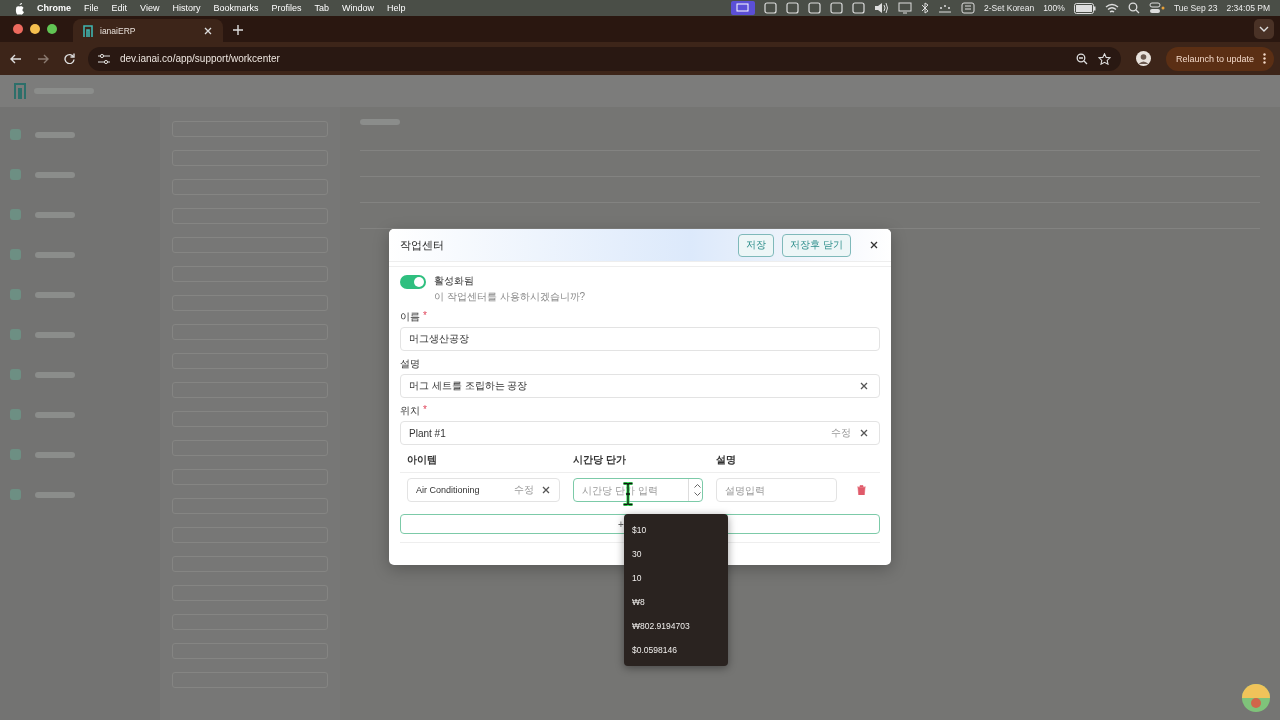 This screenshot has width=1280, height=720. Describe the element at coordinates (69, 58) in the screenshot. I see `reload-icon` at that location.